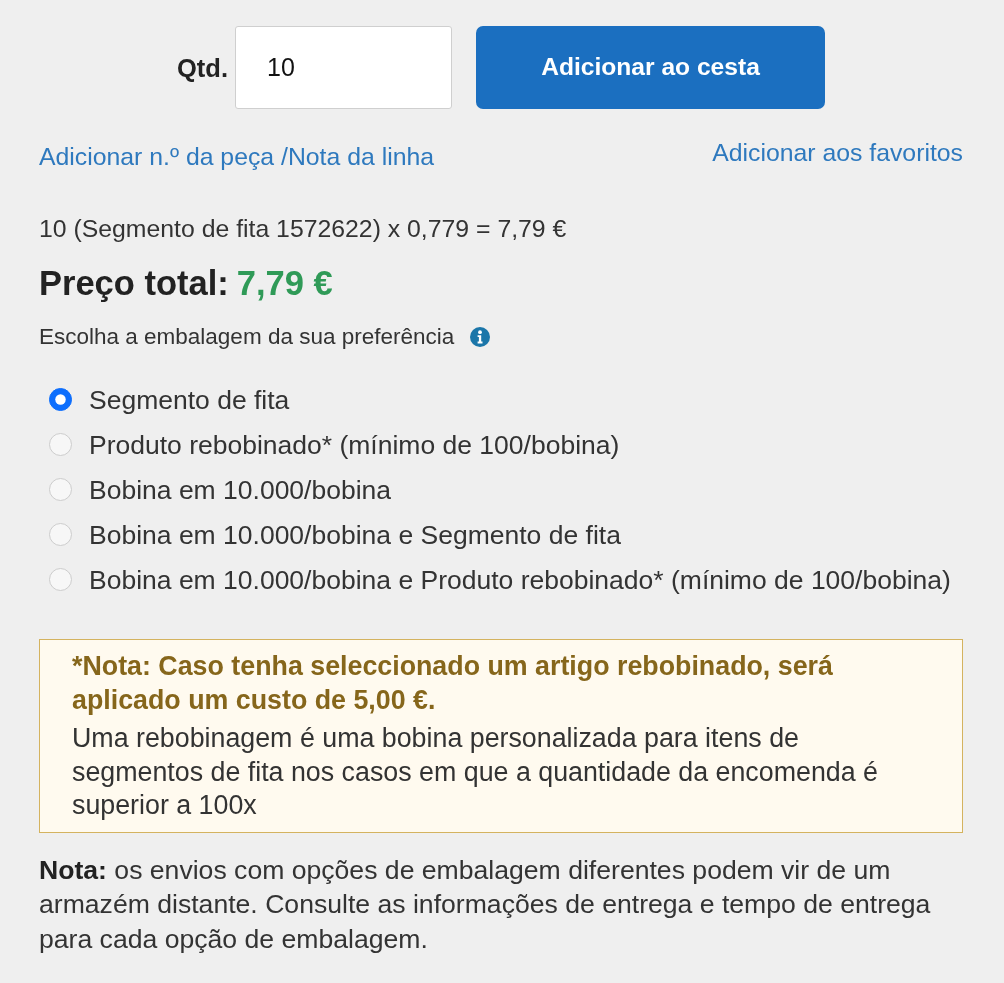  What do you see at coordinates (343, 67) in the screenshot?
I see `quantity-field: 10` at bounding box center [343, 67].